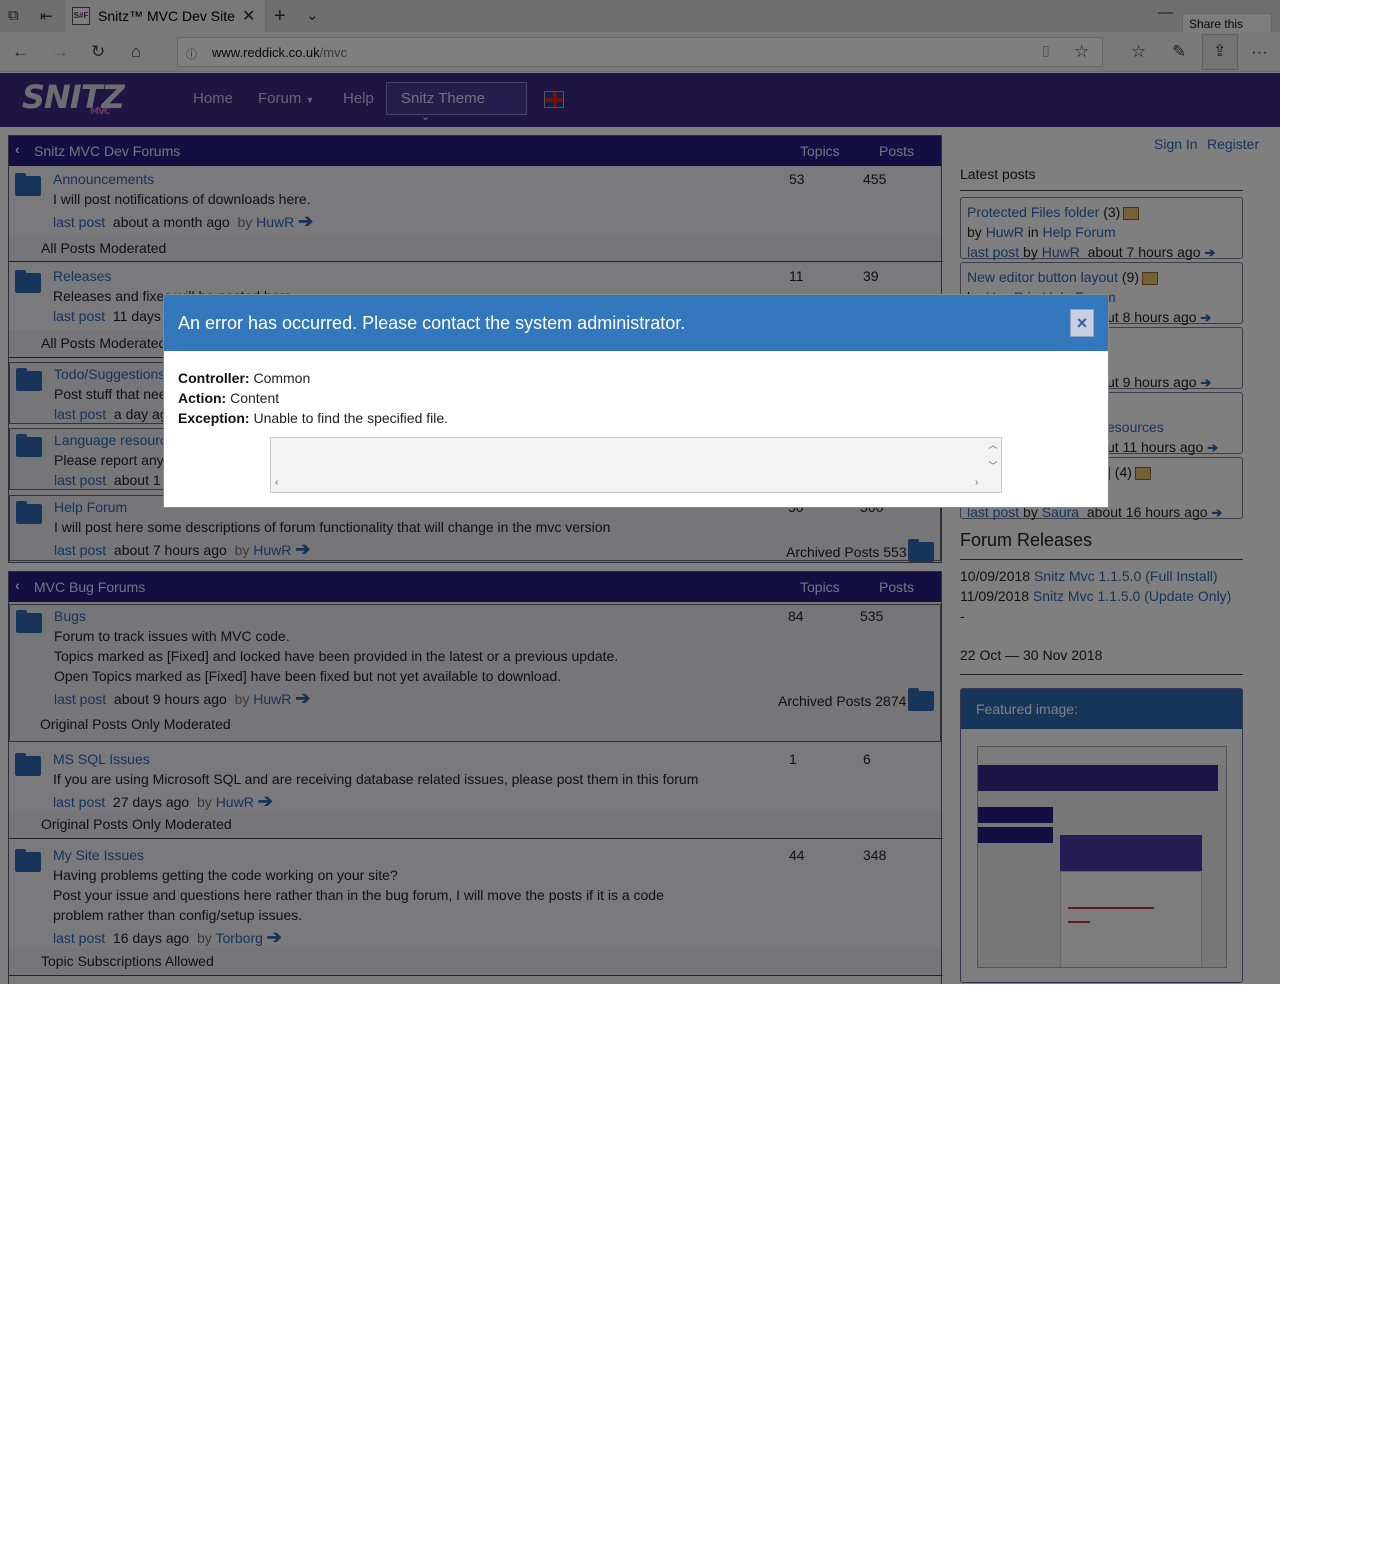 The height and width of the screenshot is (1548, 1396). I want to click on stack-trace-textarea: ︿ ﹀ ‹ ›, so click(636, 465).